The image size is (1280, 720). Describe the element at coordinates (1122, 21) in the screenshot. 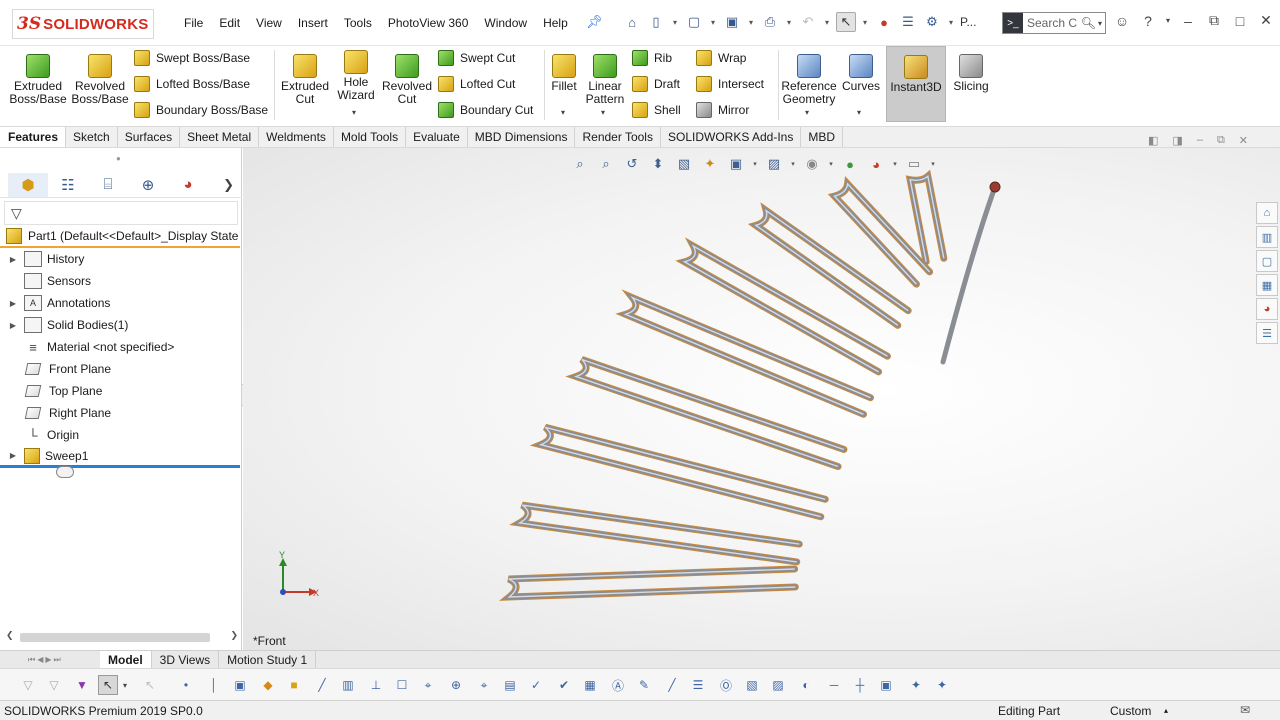

I see `user-icon: ☺` at that location.